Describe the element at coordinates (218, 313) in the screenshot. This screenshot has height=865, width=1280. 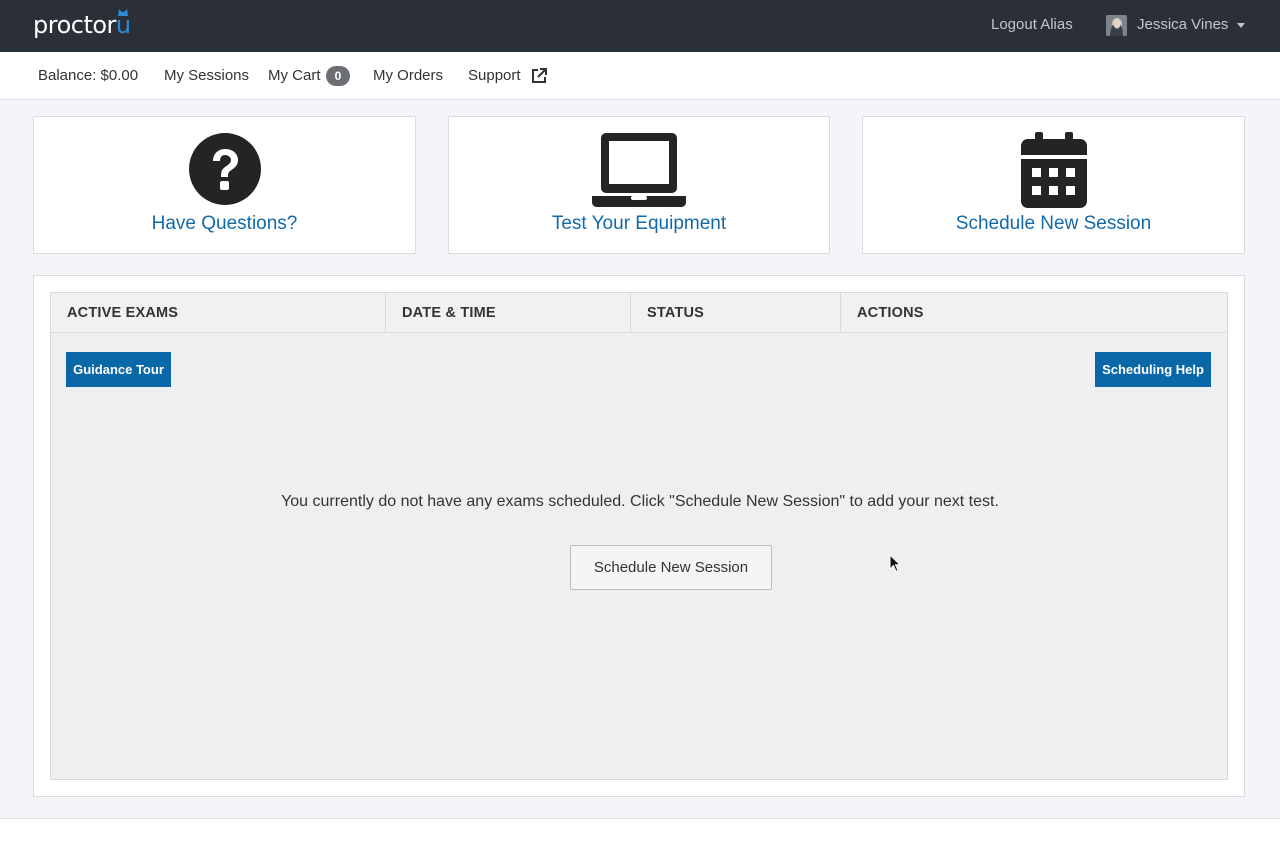
I see `column-header-active-exams: ACTIVE EXAMS` at that location.